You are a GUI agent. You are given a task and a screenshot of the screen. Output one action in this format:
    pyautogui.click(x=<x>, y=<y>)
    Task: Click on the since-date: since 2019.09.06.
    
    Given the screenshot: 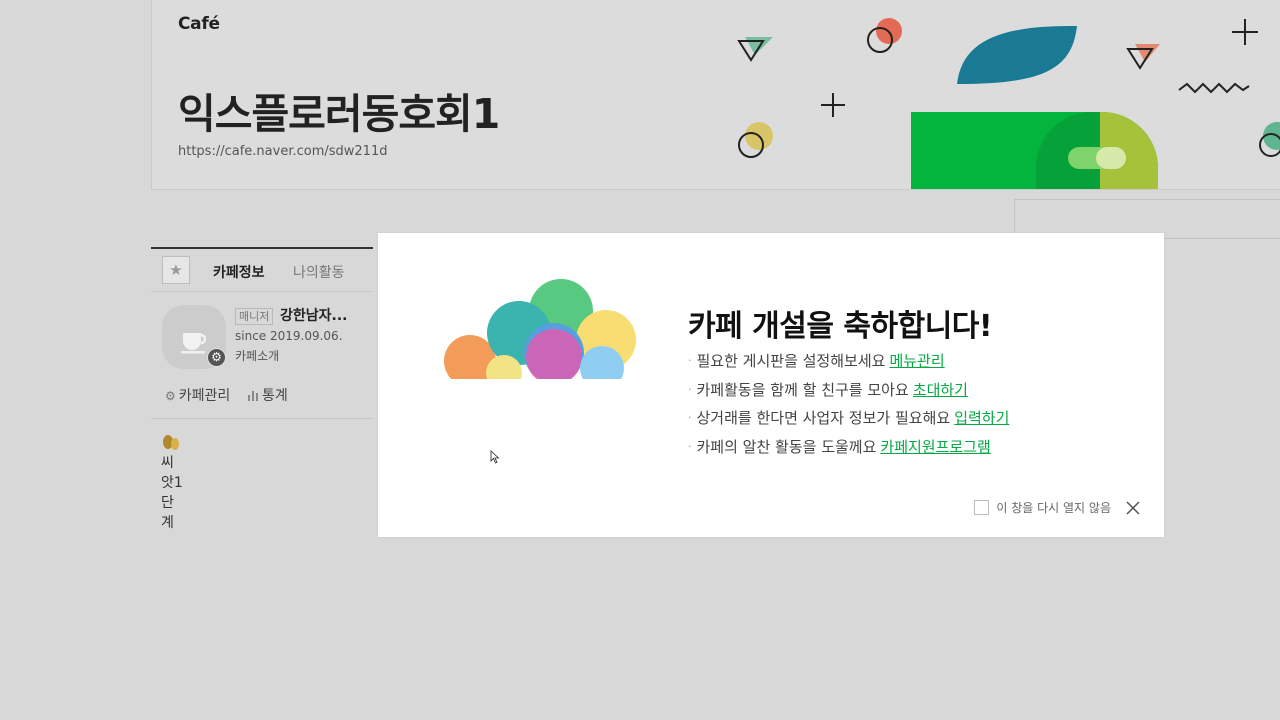 What is the action you would take?
    pyautogui.click(x=289, y=336)
    